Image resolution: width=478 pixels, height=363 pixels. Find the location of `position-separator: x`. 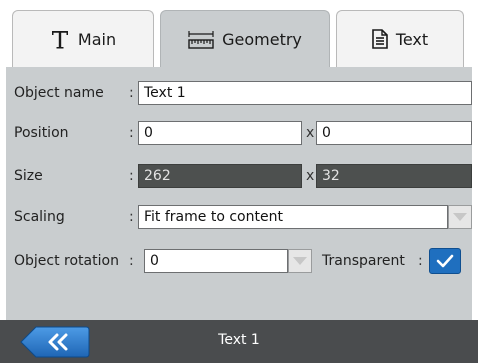

position-separator: x is located at coordinates (310, 133).